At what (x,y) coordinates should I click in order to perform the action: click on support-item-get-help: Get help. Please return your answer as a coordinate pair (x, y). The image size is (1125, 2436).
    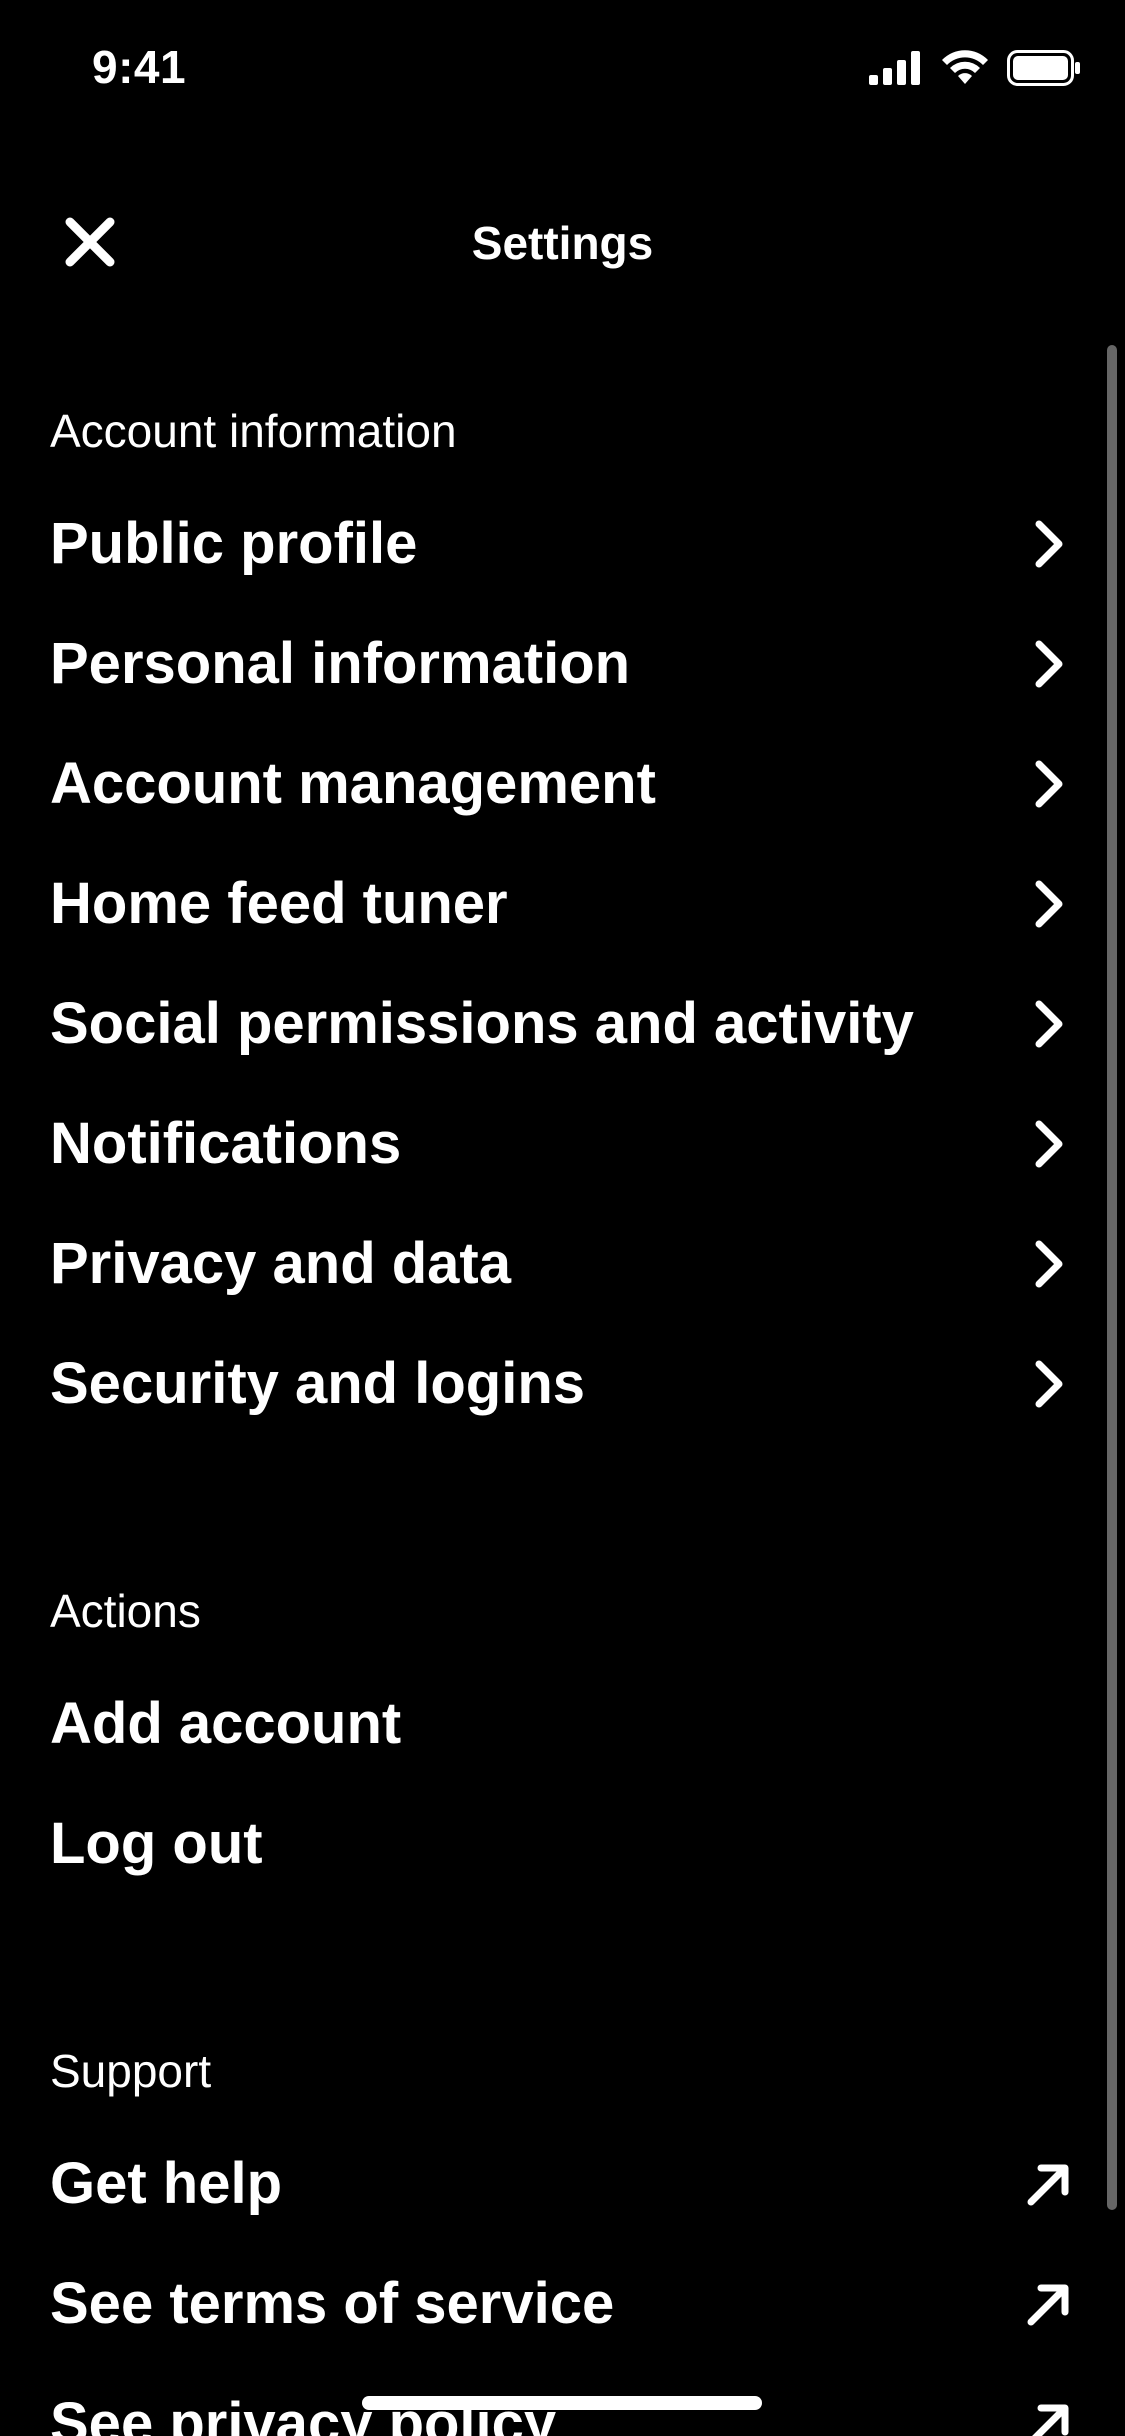
    Looking at the image, I should click on (562, 2184).